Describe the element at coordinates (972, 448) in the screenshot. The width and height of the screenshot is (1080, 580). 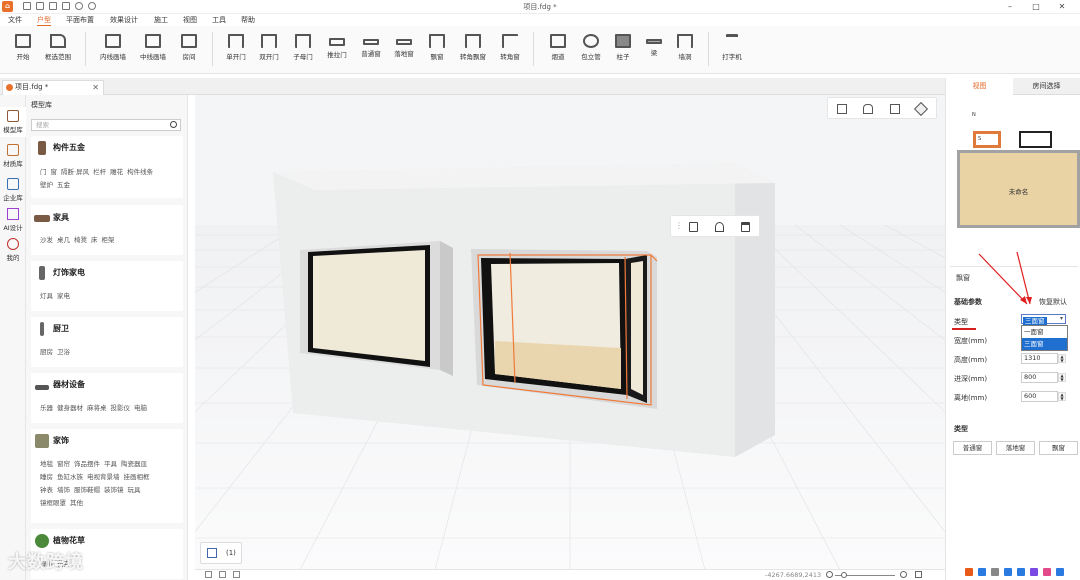
I see `plain-window-button: 普通窗` at that location.